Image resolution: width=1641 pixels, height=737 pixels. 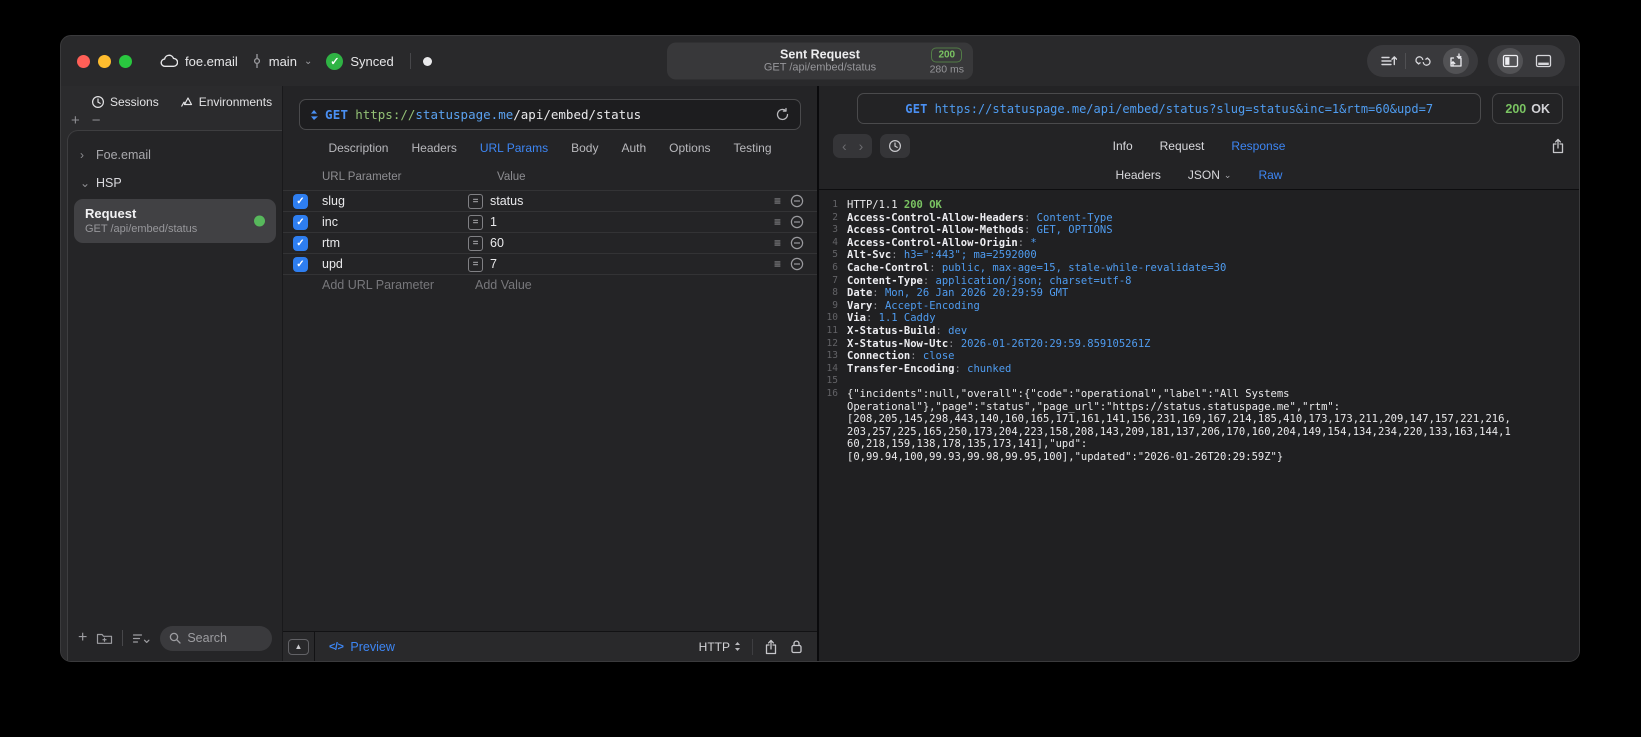 I want to click on search-input: Search, so click(x=216, y=638).